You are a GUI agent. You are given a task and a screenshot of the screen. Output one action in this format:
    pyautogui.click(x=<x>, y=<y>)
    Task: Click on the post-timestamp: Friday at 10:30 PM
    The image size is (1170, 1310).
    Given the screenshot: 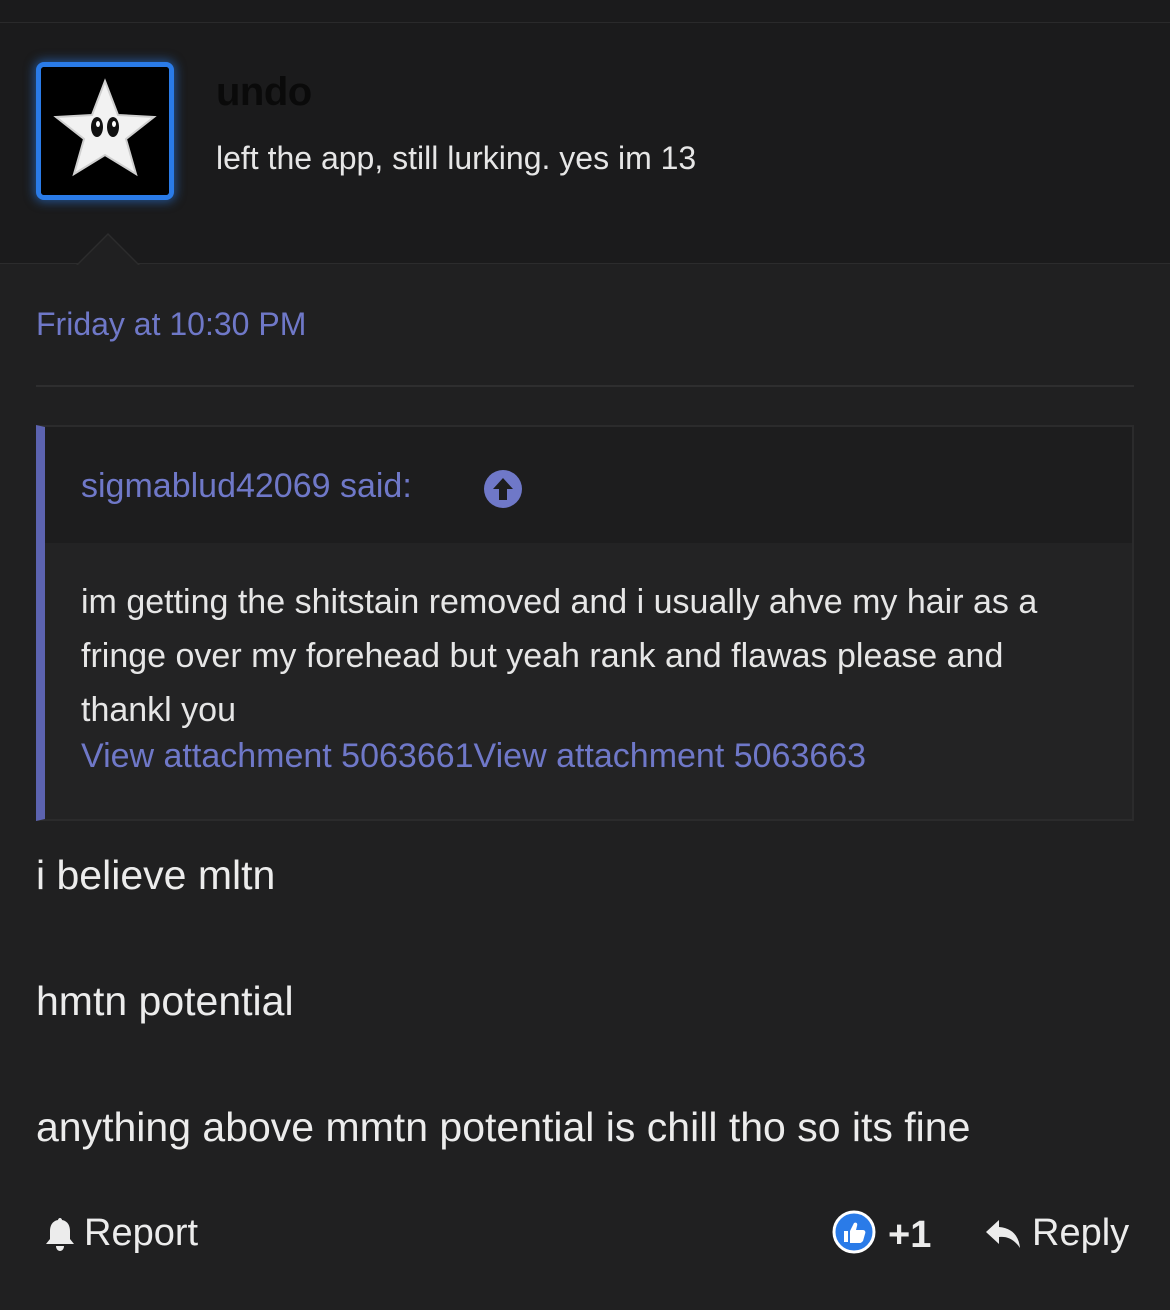 What is the action you would take?
    pyautogui.click(x=171, y=324)
    